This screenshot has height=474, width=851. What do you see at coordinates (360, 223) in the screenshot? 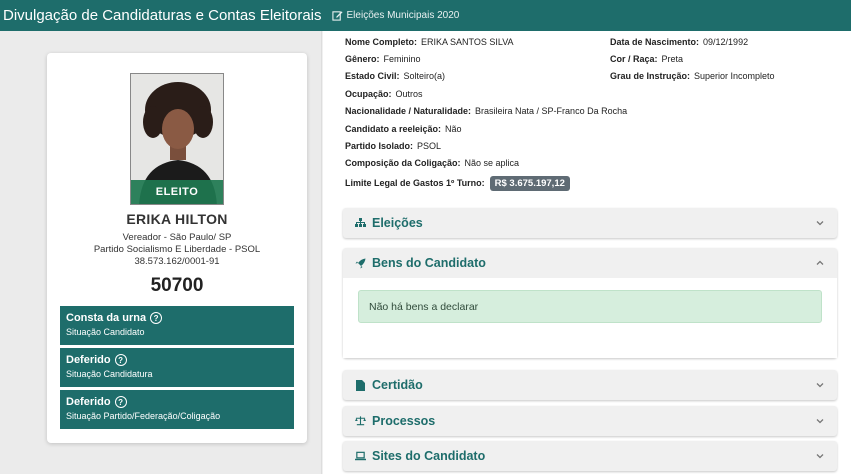
I see `sitemap-icon` at bounding box center [360, 223].